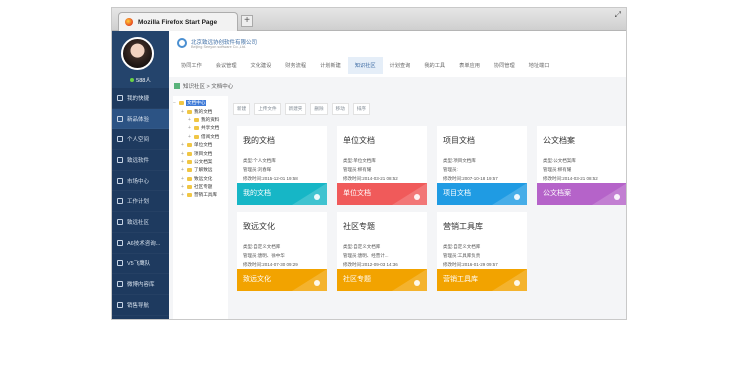  I want to click on sidebar-item-label: 工作计划, so click(138, 202).